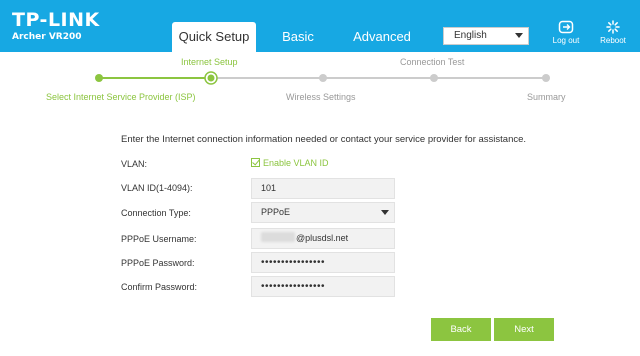 The height and width of the screenshot is (356, 640). What do you see at coordinates (613, 27) in the screenshot?
I see `reboot-icon` at bounding box center [613, 27].